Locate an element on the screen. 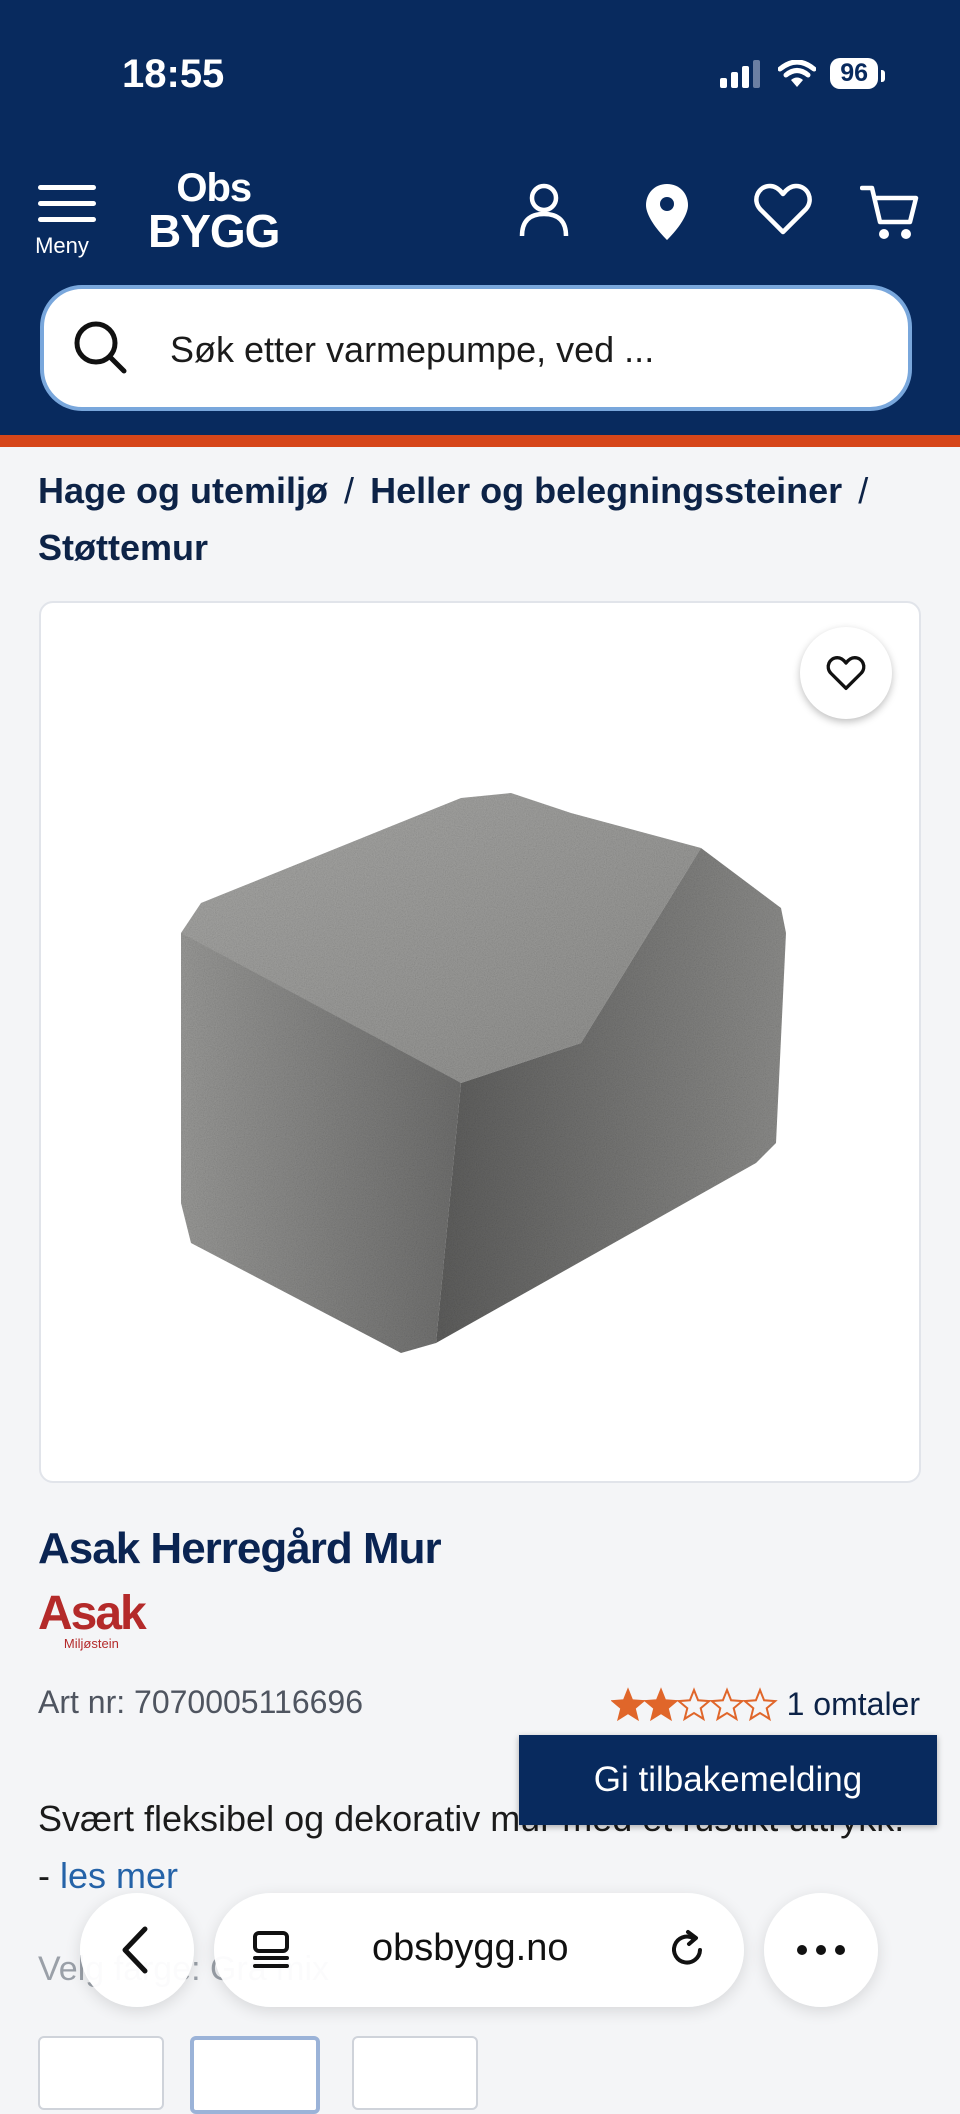 The width and height of the screenshot is (960, 2114). product-rating: 1 omtaler is located at coordinates (765, 1704).